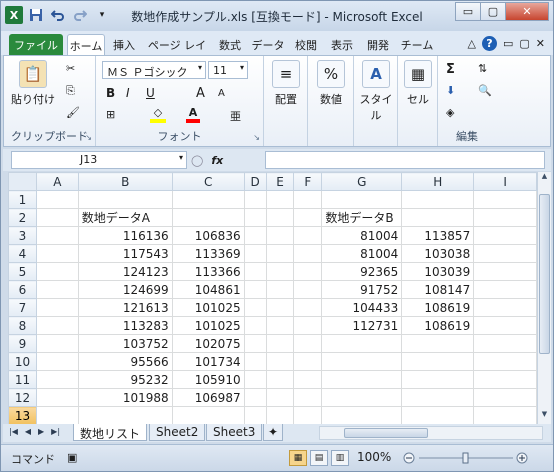 This screenshot has height=472, width=554. What do you see at coordinates (57, 397) in the screenshot?
I see `cell-a12` at bounding box center [57, 397].